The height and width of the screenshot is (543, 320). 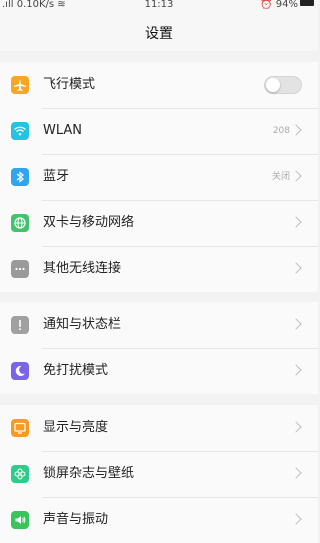 What do you see at coordinates (56, 176) in the screenshot?
I see `setting-label: 蓝牙` at bounding box center [56, 176].